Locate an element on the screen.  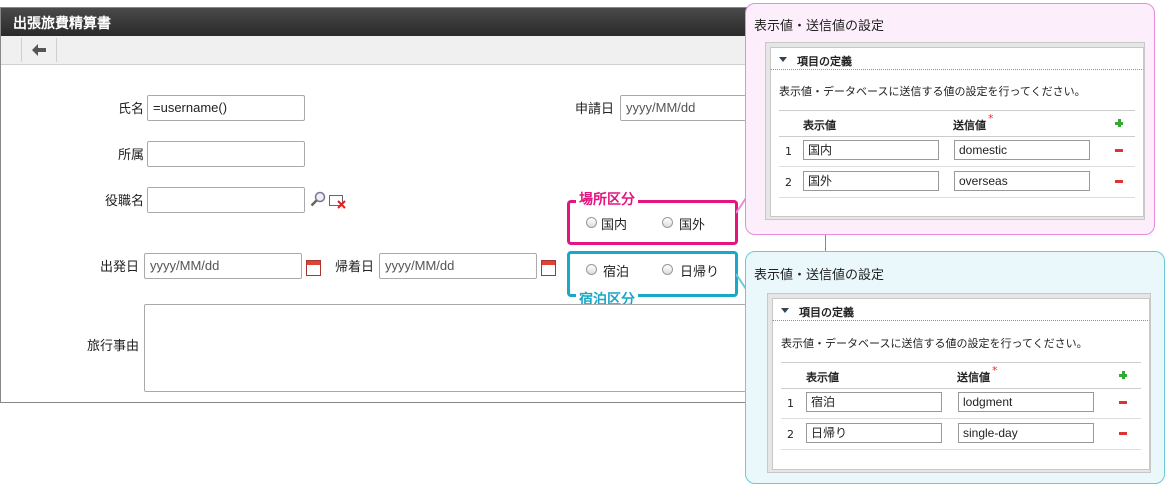
lodging-option-overnight: 宿泊 is located at coordinates (616, 272).